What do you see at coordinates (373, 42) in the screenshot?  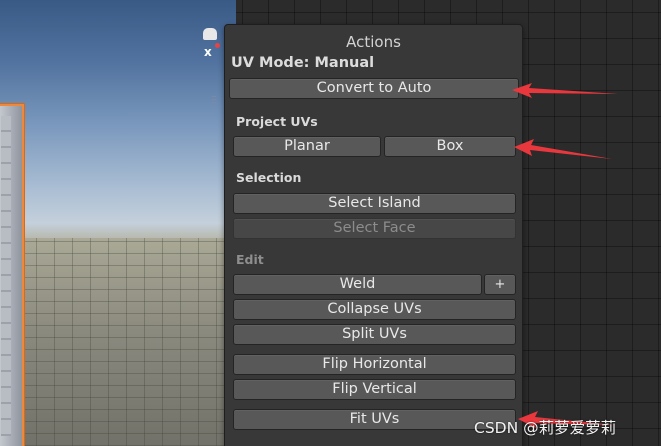 I see `panel-title: Actions` at bounding box center [373, 42].